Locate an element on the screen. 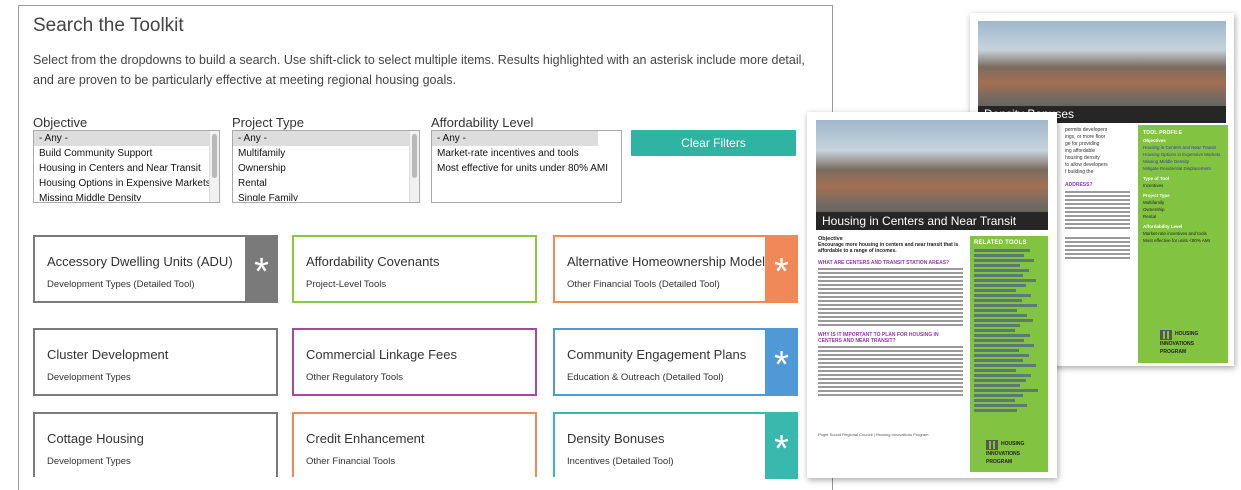 Image resolution: width=1241 pixels, height=490 pixels. tool-card-subtitle: Project-Level Tools is located at coordinates (346, 284).